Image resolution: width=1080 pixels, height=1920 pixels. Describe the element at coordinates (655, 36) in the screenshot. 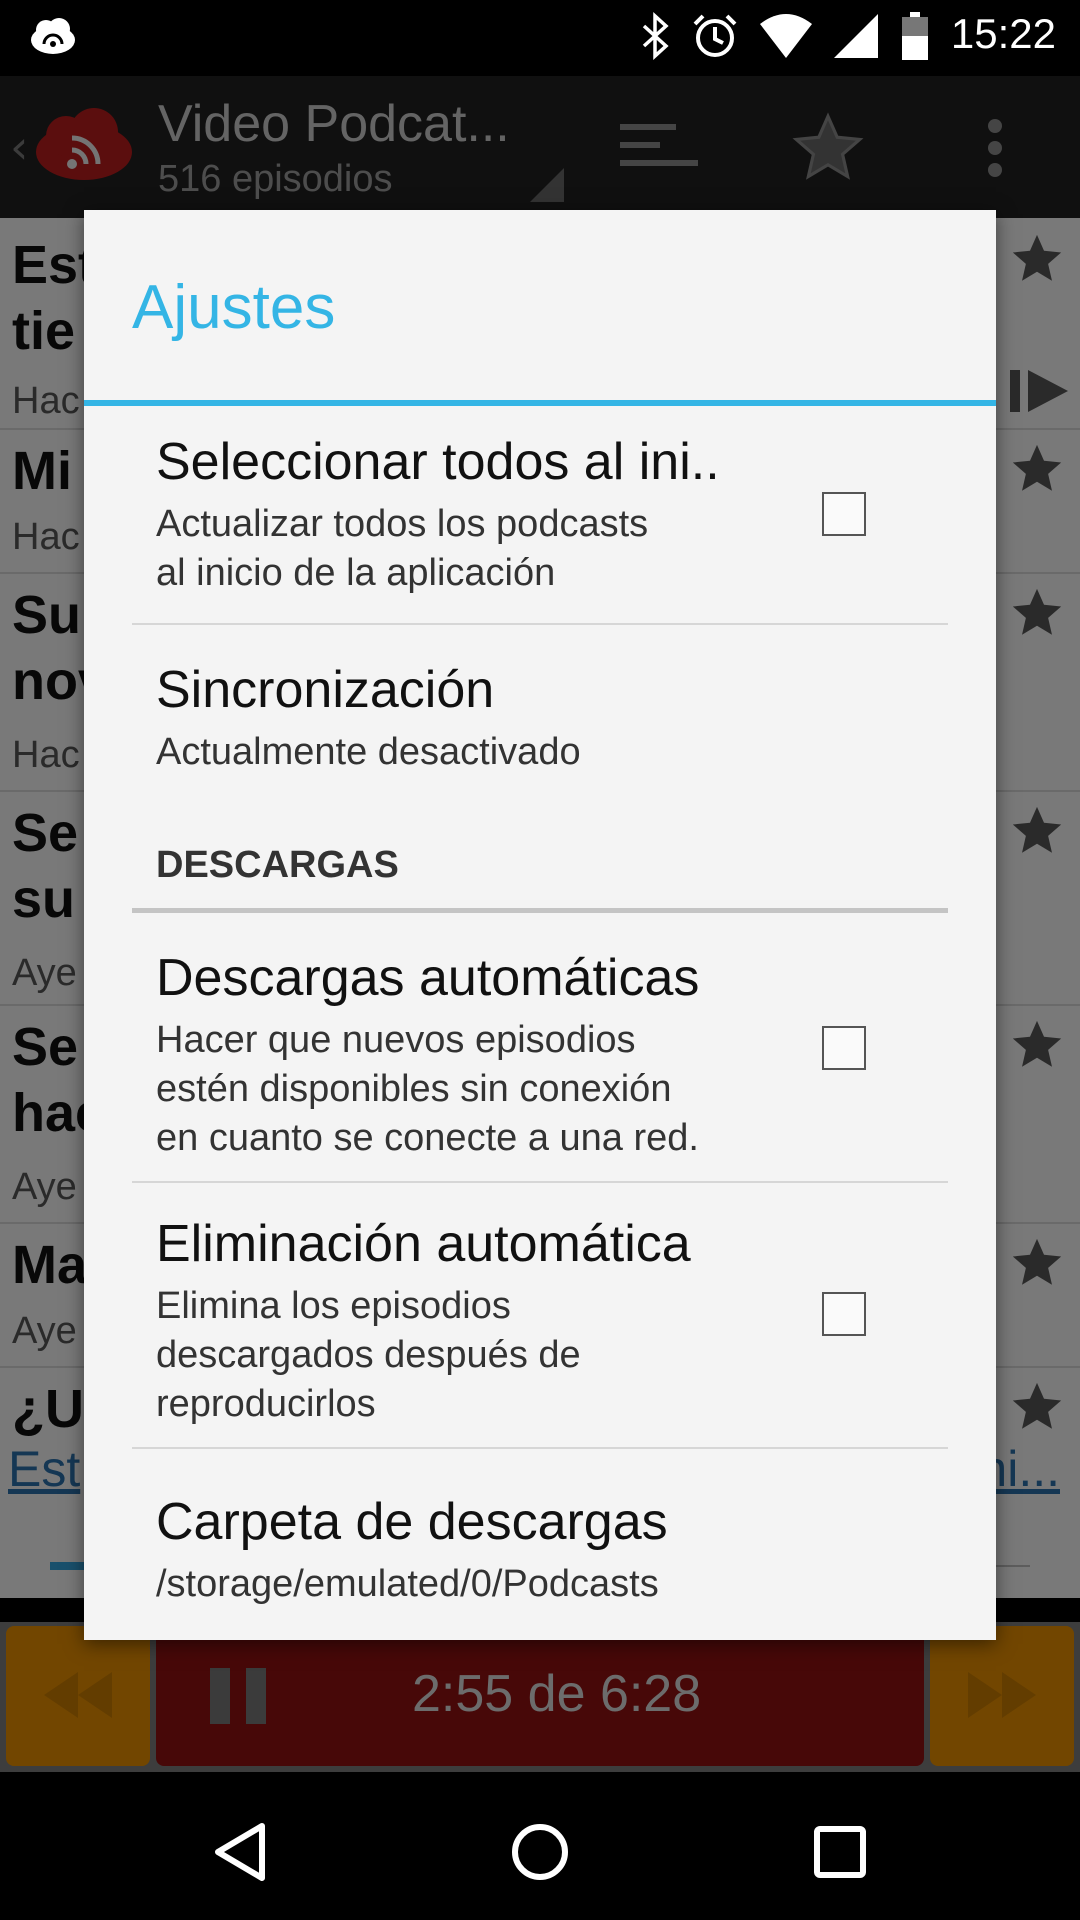

I see `bluetooth-icon` at that location.